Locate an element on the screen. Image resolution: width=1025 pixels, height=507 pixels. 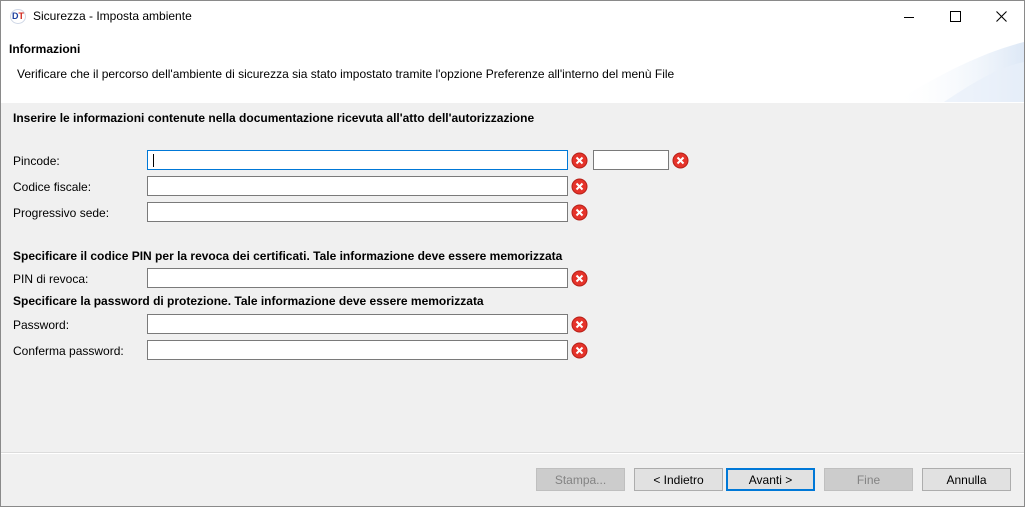
minimize-button is located at coordinates (909, 16).